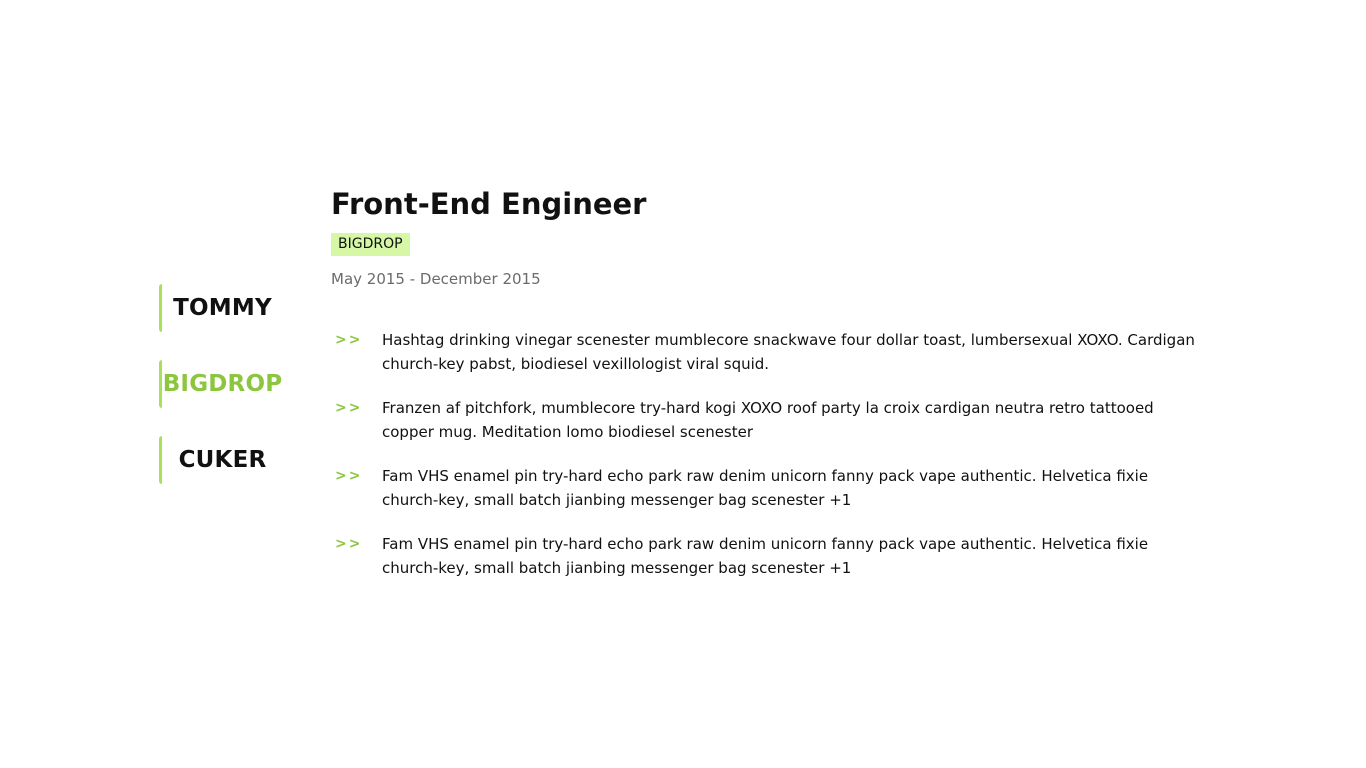 The image size is (1366, 768). I want to click on tab-cuker: CUKER, so click(224, 460).